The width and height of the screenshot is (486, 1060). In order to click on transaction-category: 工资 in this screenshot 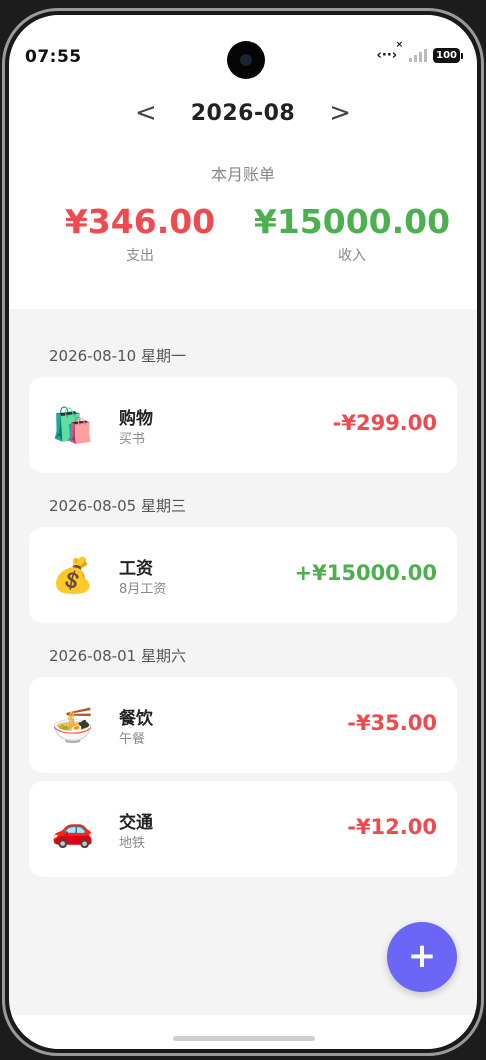, I will do `click(136, 569)`.